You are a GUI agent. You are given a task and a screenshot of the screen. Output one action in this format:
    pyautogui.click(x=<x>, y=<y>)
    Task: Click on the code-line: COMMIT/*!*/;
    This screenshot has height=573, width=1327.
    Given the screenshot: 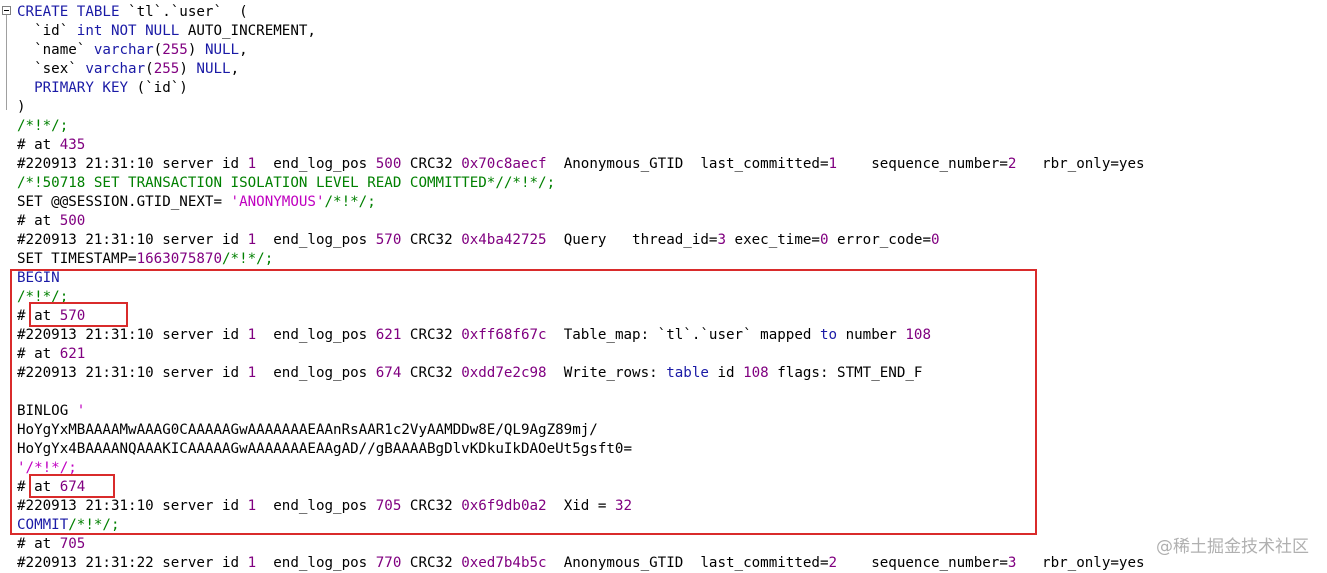 What is the action you would take?
    pyautogui.click(x=672, y=525)
    